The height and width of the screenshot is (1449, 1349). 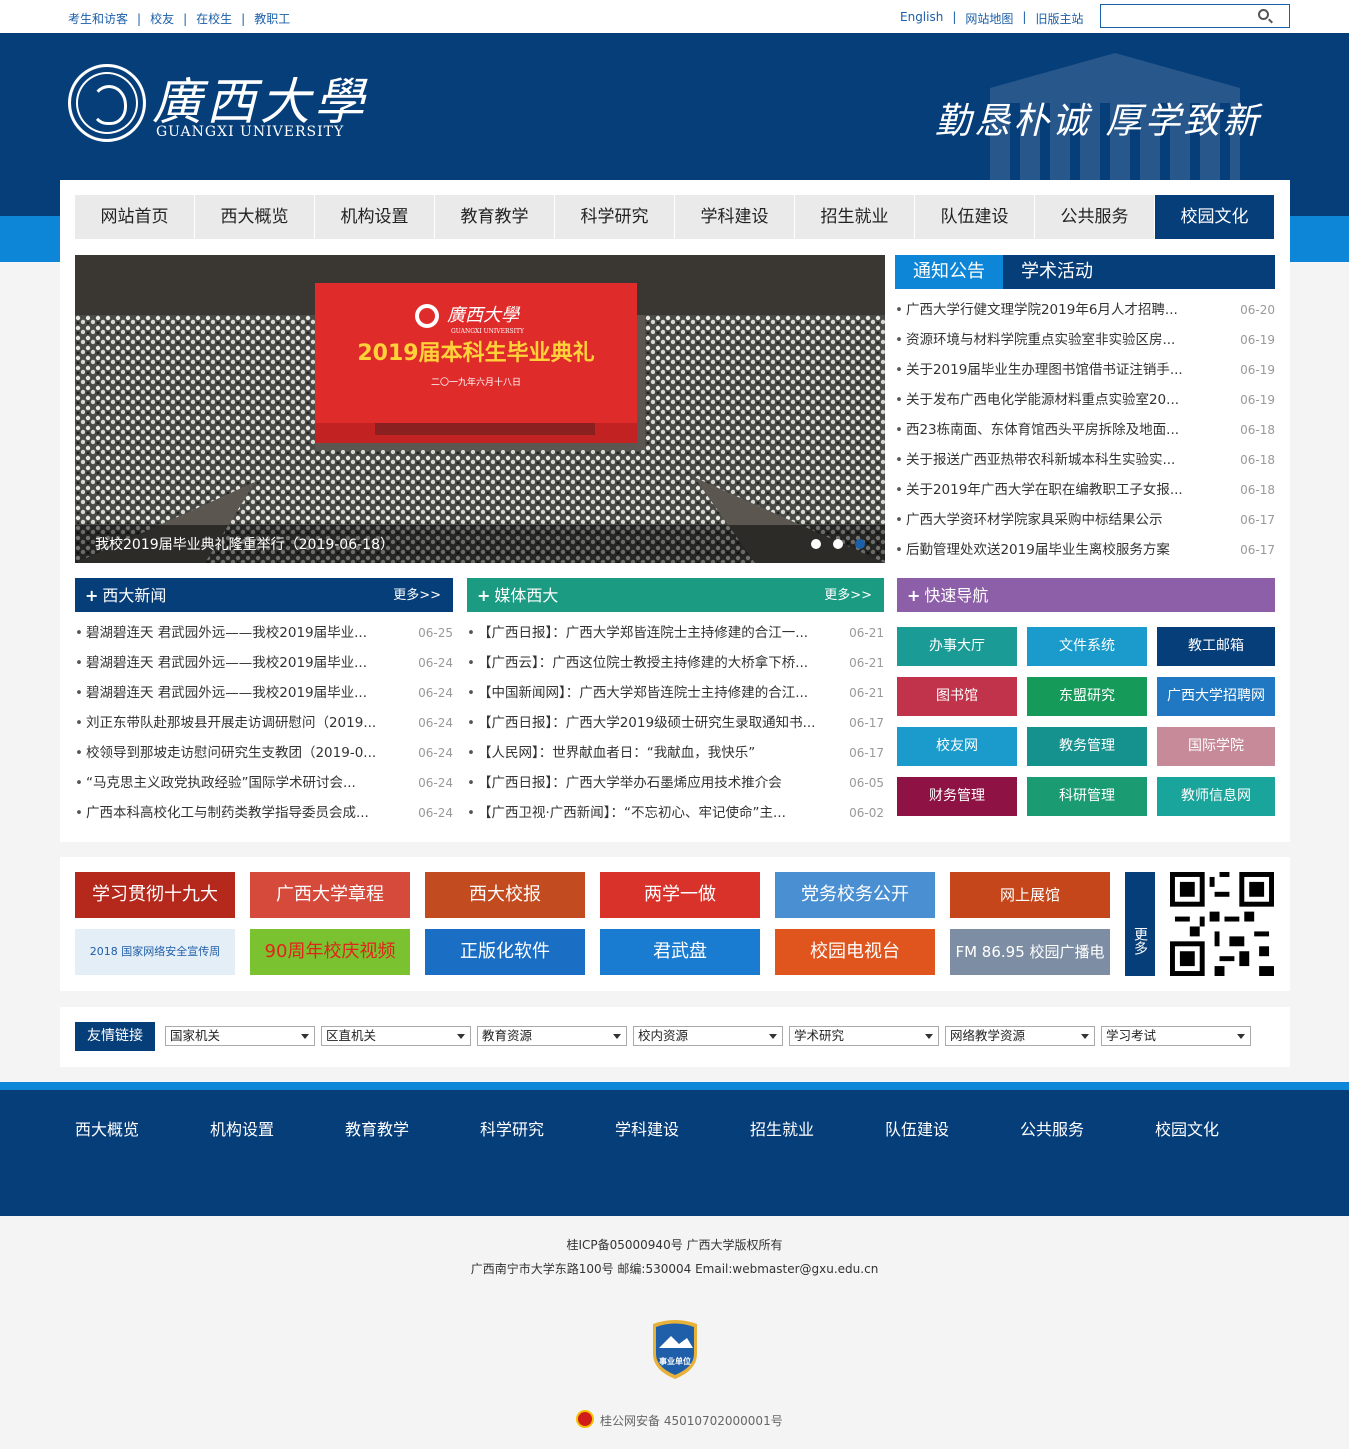 What do you see at coordinates (375, 217) in the screenshot?
I see `nav-organization: 机构设置` at bounding box center [375, 217].